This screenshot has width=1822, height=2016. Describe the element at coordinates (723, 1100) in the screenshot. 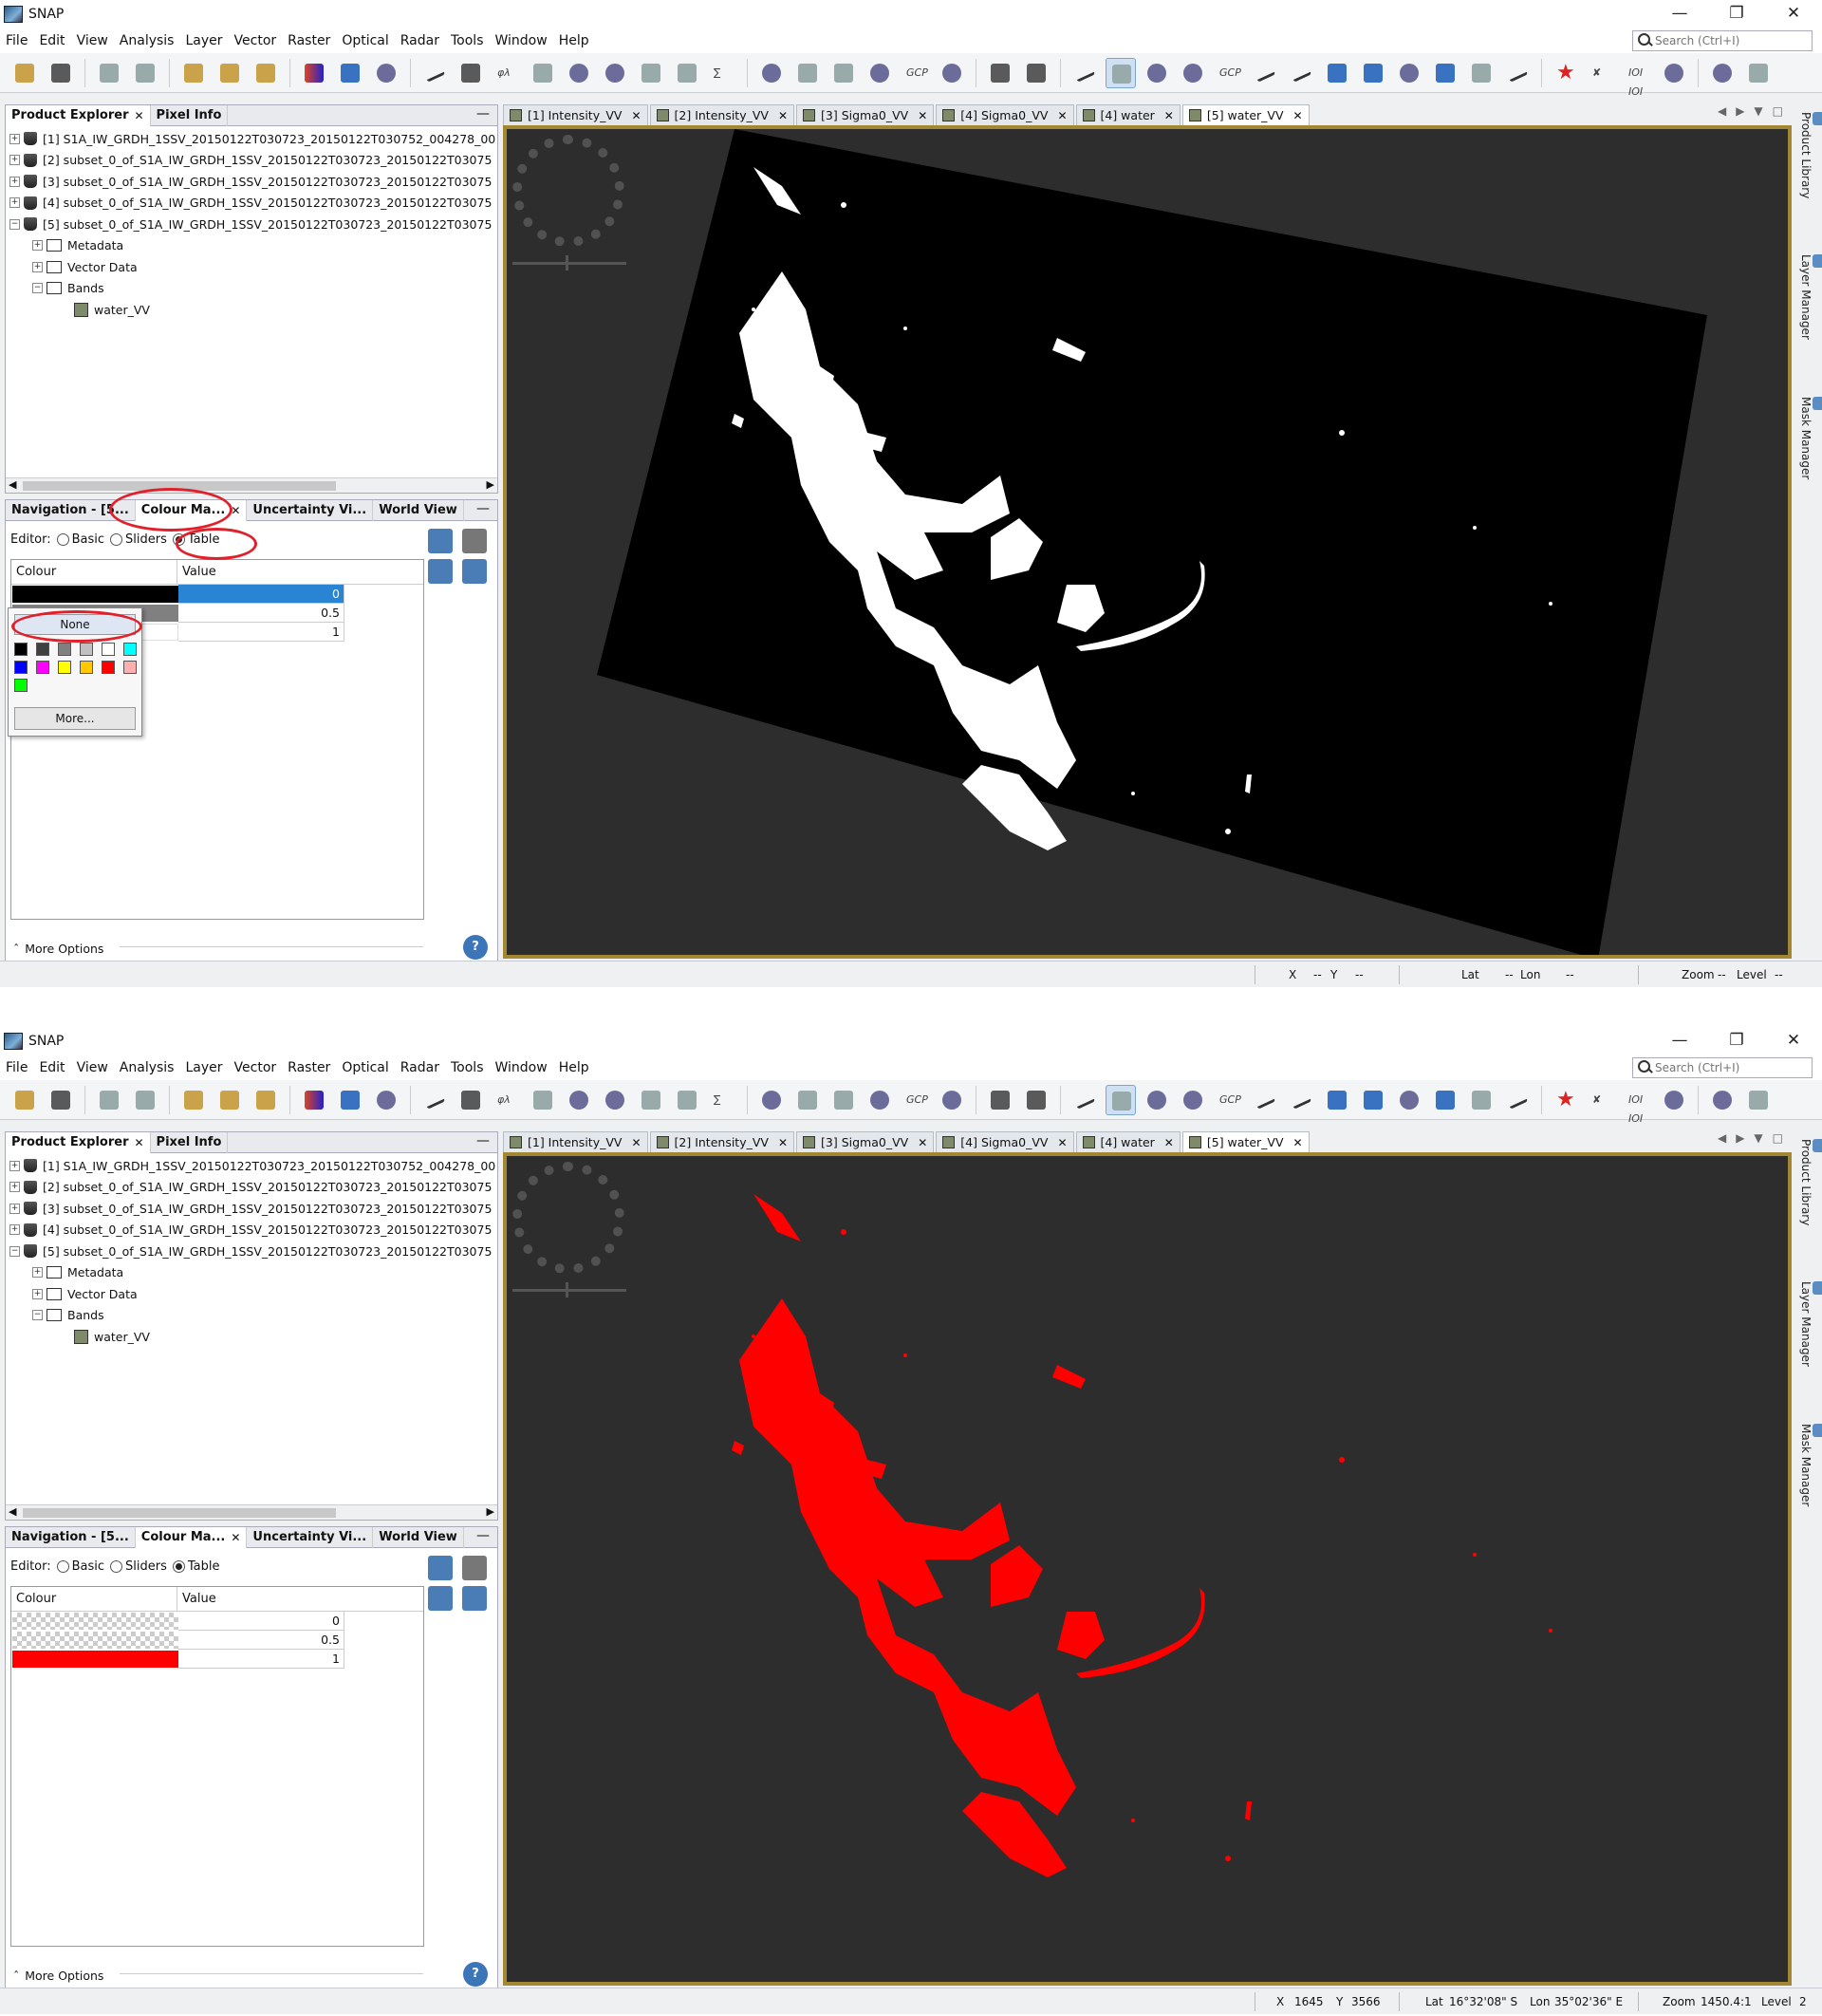

I see `statistics-icon: ∑` at that location.